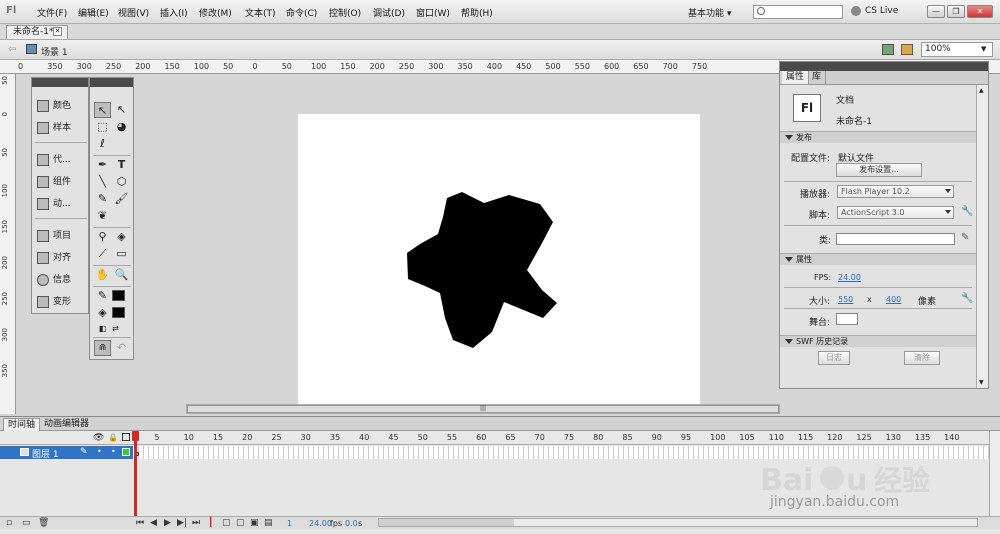 The width and height of the screenshot is (1000, 534). Describe the element at coordinates (893, 299) in the screenshot. I see `height-value: 400` at that location.